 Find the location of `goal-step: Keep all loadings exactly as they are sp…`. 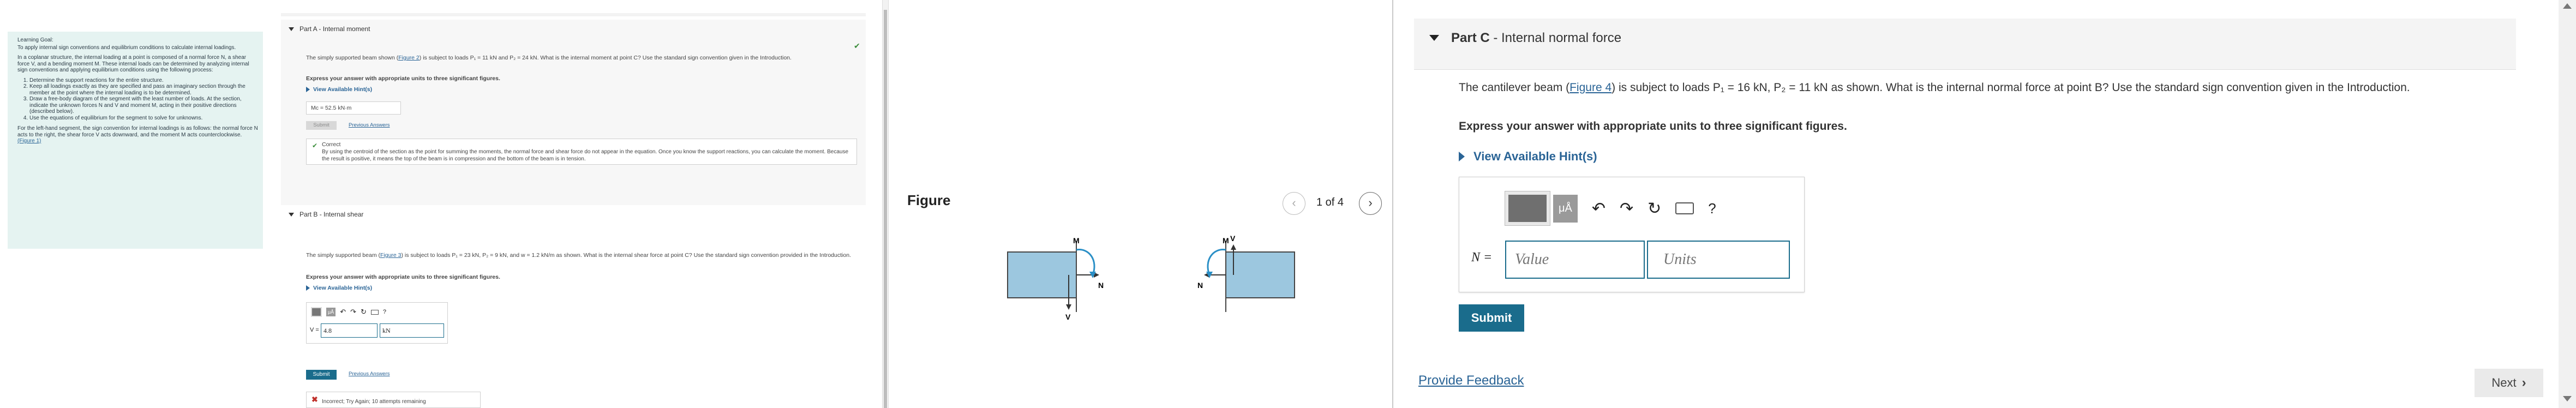

goal-step: Keep all loadings exactly as they are sp… is located at coordinates (144, 89).